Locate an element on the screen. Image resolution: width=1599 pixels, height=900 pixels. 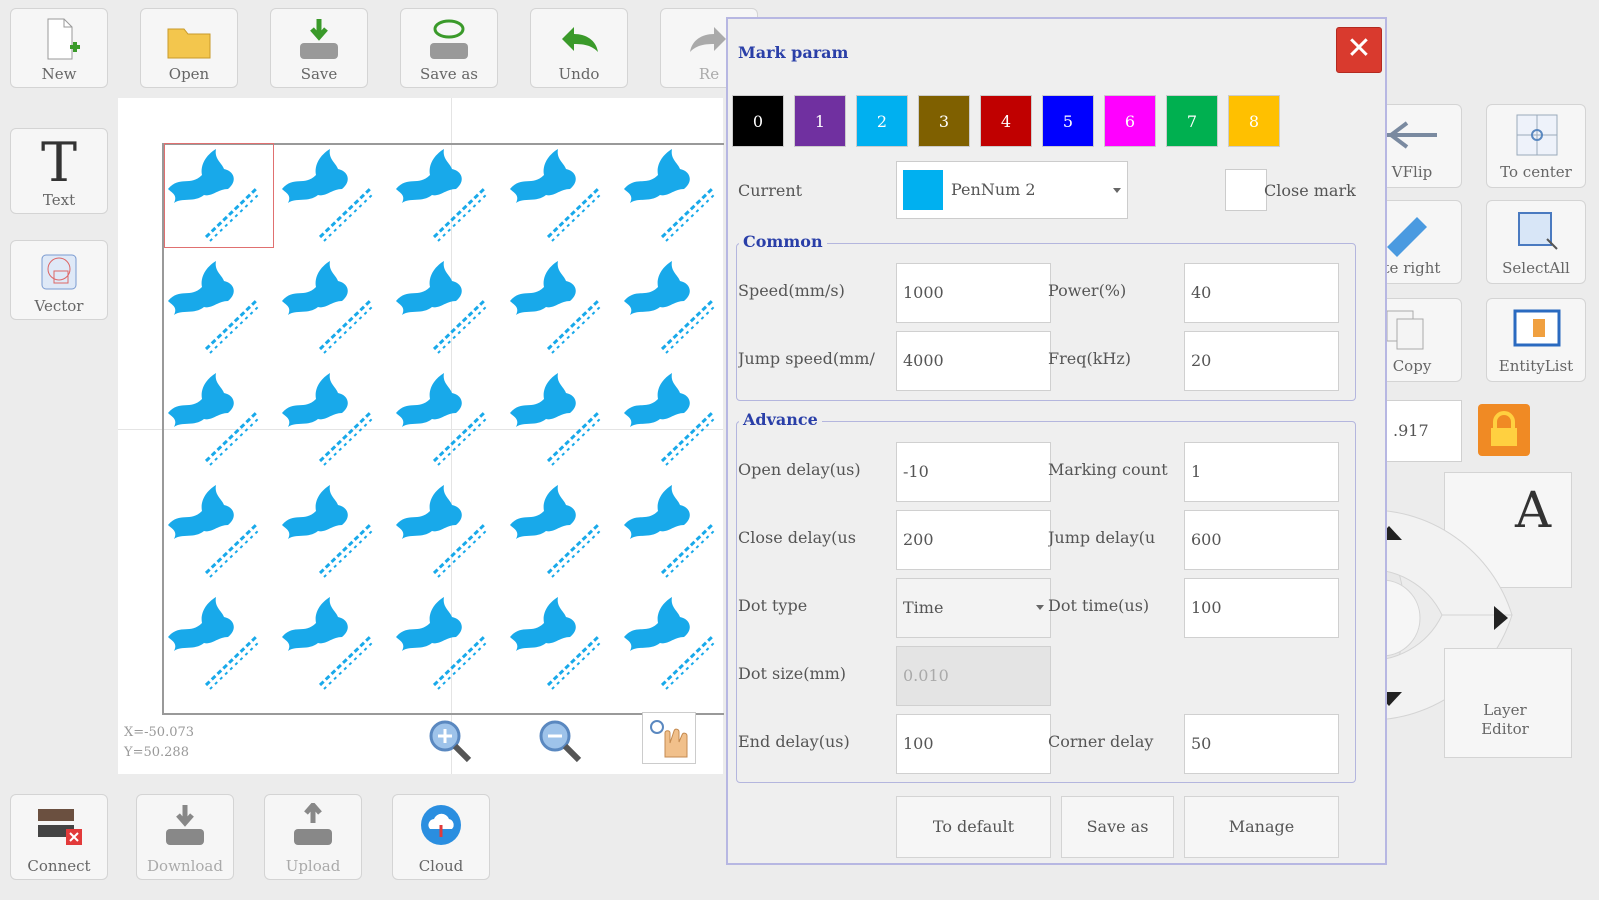
undo-label: Undo is located at coordinates (579, 74).